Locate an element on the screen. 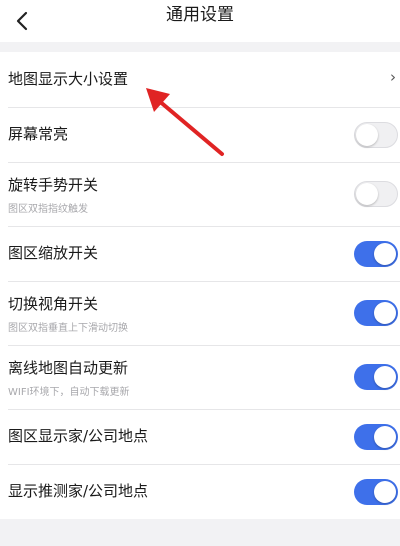 The height and width of the screenshot is (546, 400). setting-title: 图区显示家/公司地点 is located at coordinates (78, 436).